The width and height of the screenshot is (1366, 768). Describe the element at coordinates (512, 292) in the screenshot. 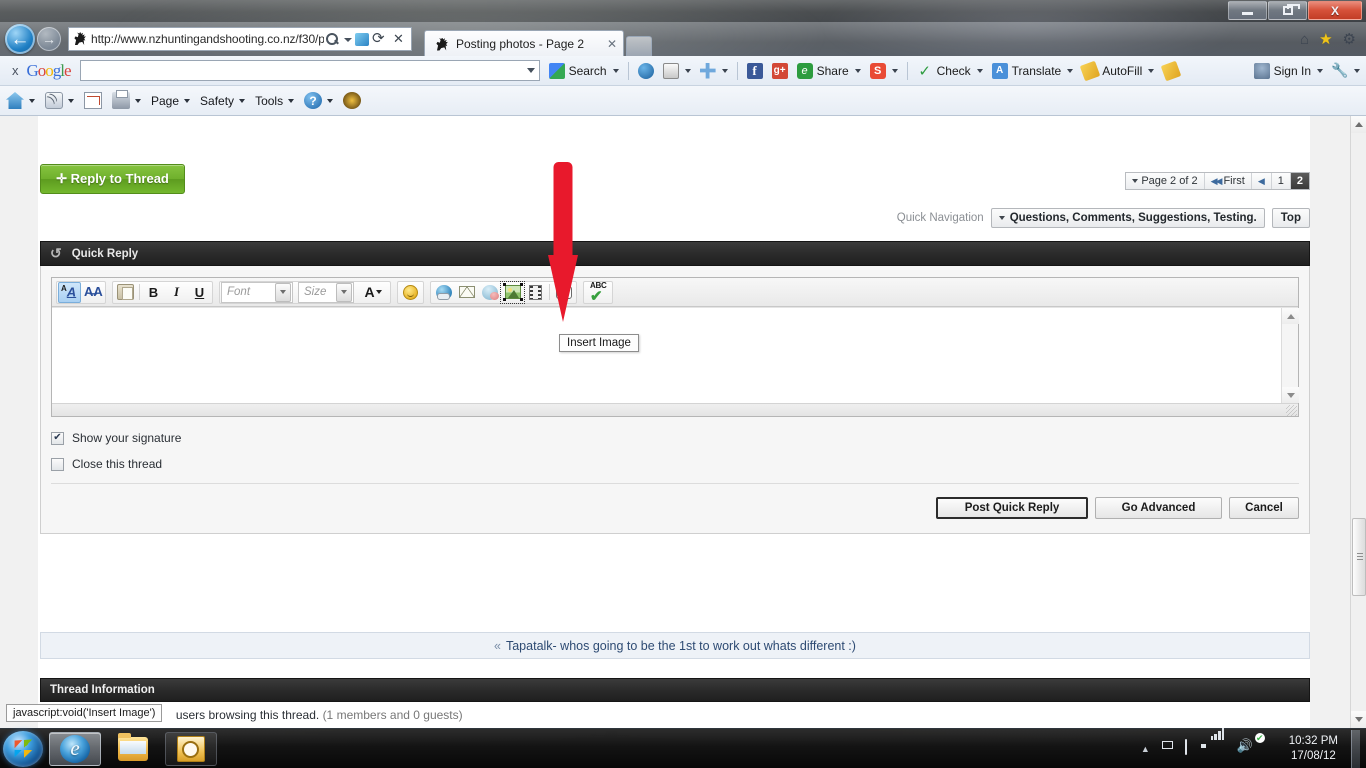

I see `insert-image-button` at that location.